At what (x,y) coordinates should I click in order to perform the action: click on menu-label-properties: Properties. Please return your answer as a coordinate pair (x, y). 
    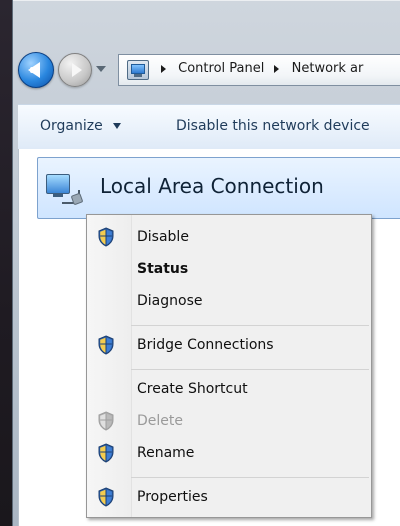
    Looking at the image, I should click on (172, 497).